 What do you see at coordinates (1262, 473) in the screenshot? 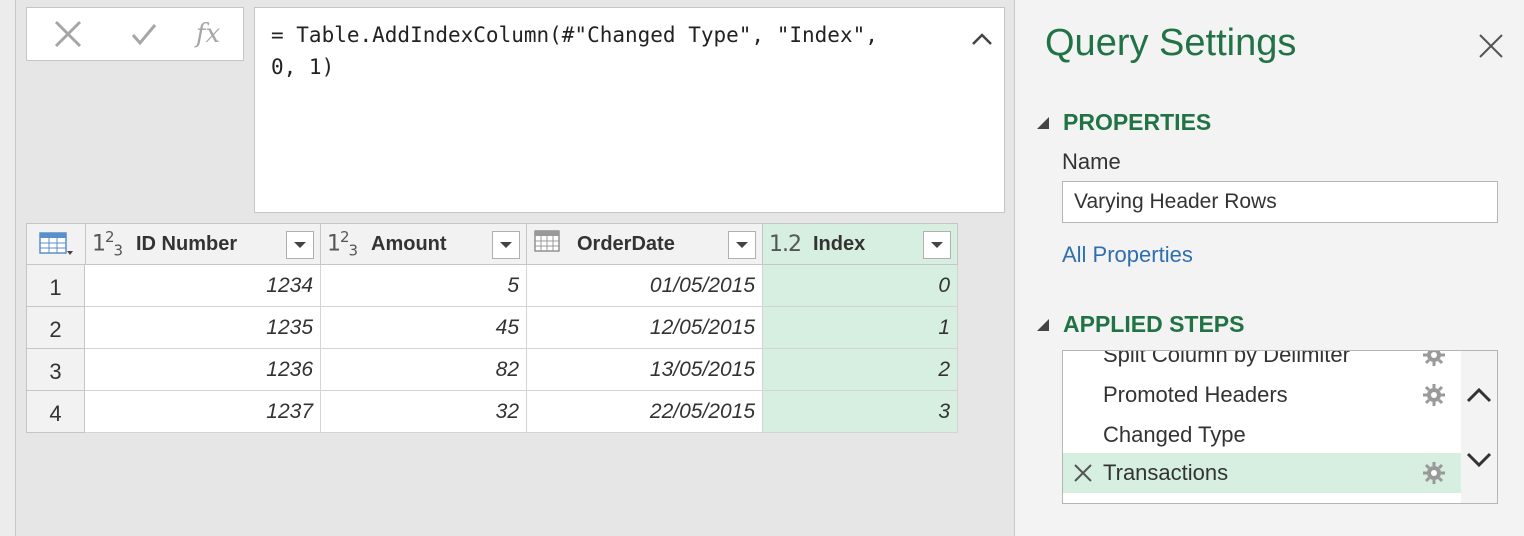
I see `applied-step-selected: Transactions` at bounding box center [1262, 473].